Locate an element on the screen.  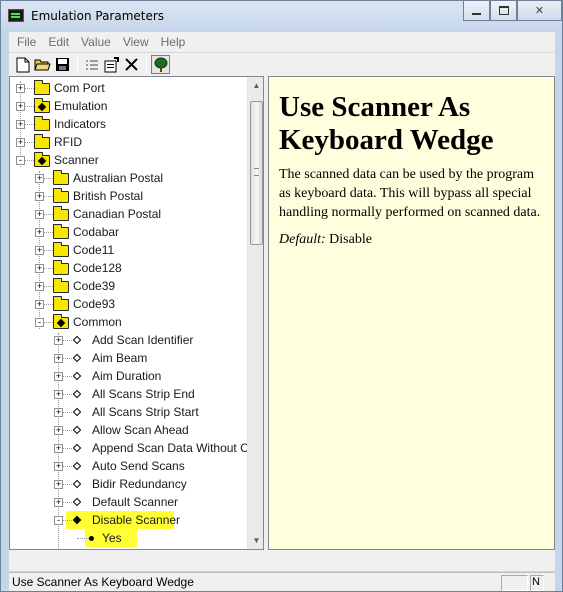
menu-view: View is located at coordinates (136, 42).